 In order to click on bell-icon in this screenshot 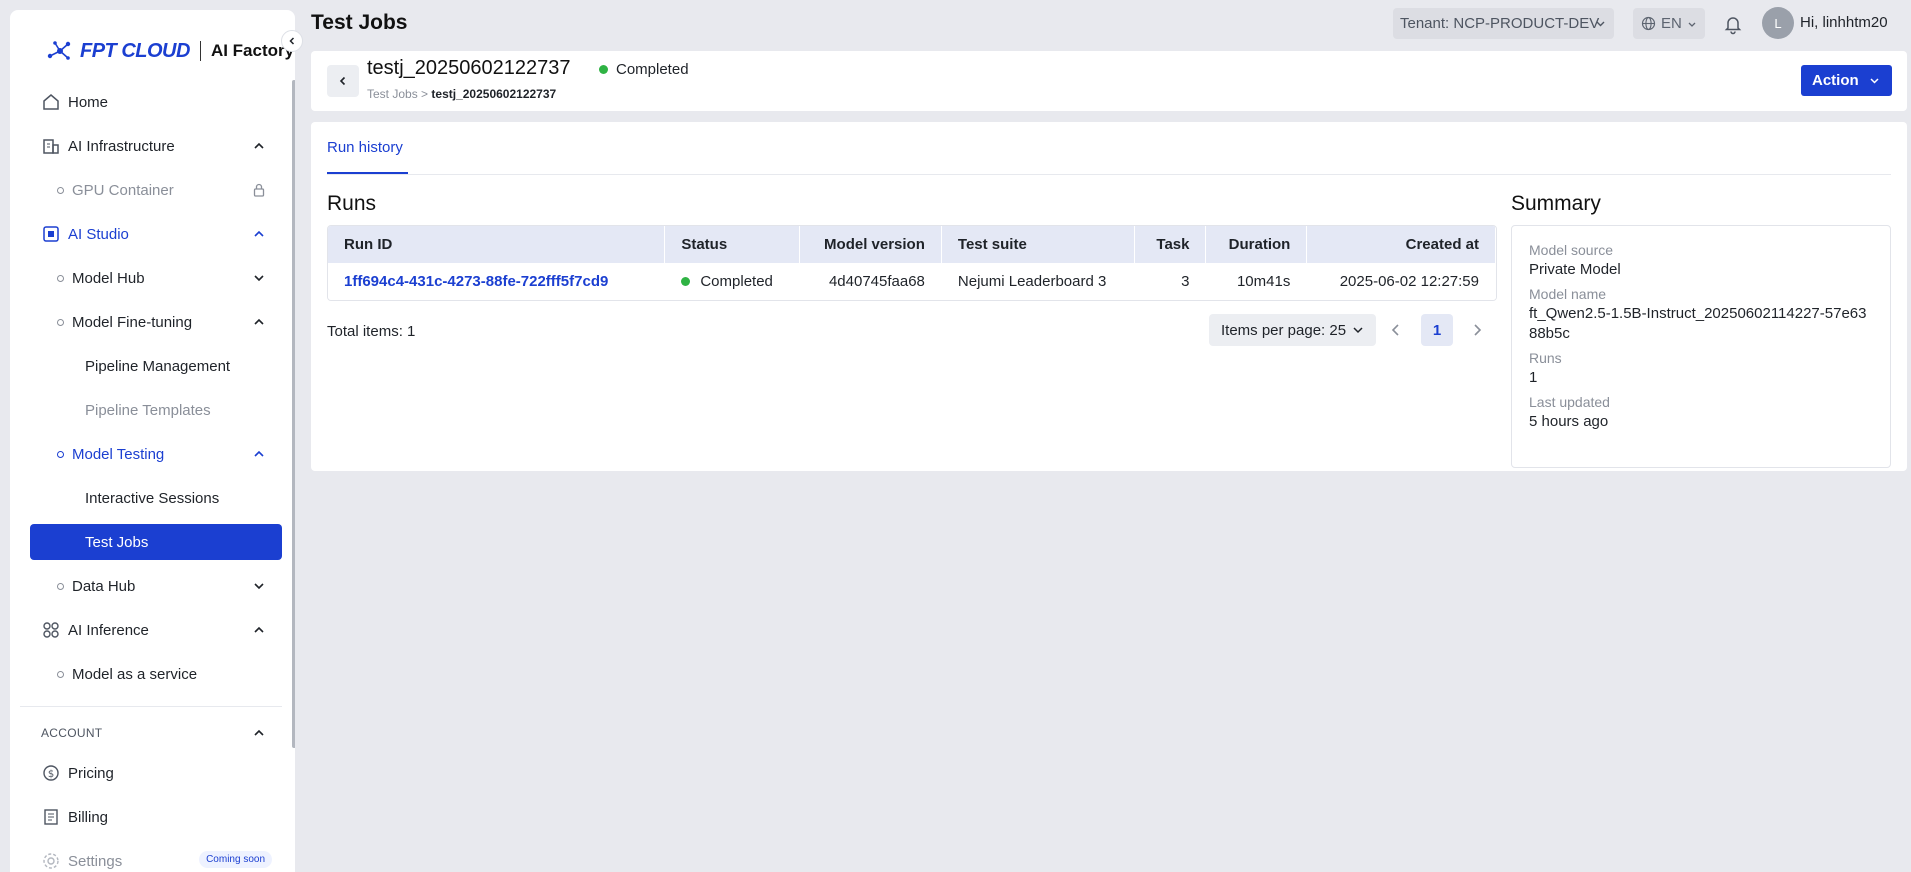, I will do `click(1733, 24)`.